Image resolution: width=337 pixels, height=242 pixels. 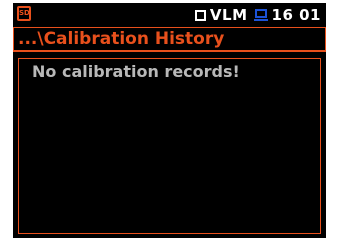 What do you see at coordinates (169, 15) in the screenshot?
I see `status-bar: SD VLM 16 01` at bounding box center [169, 15].